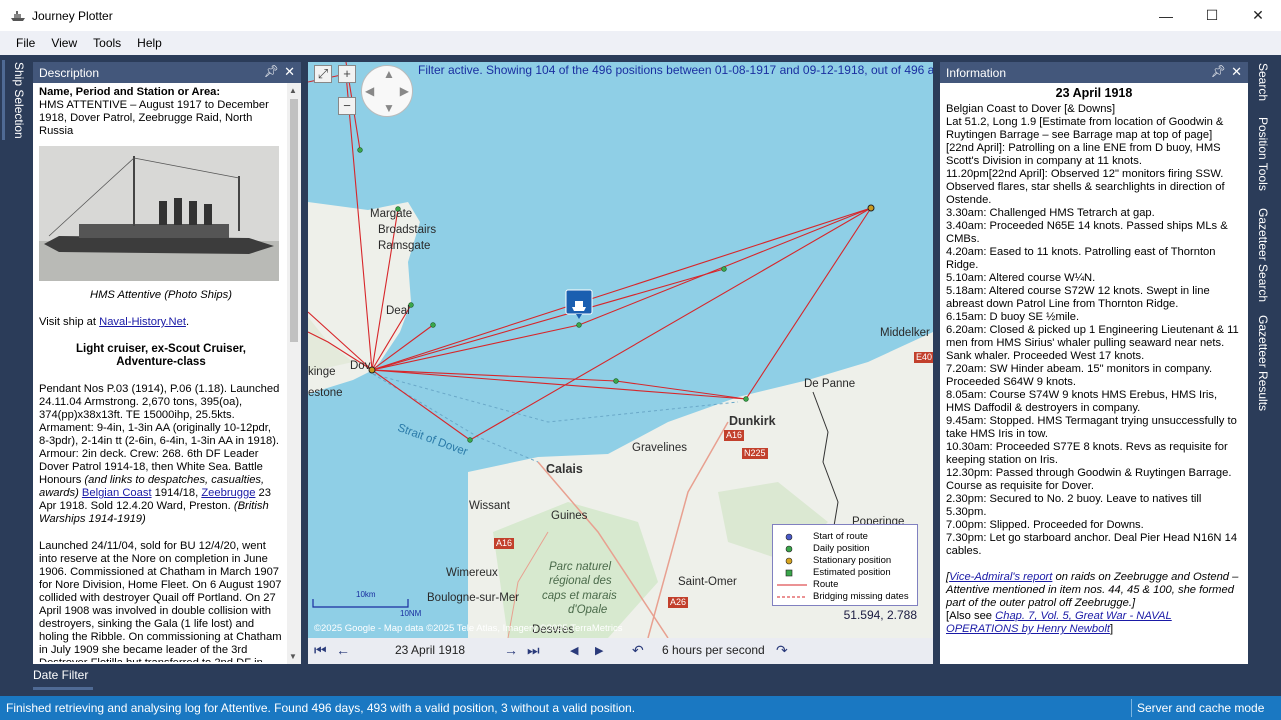 Image resolution: width=1281 pixels, height=720 pixels. What do you see at coordinates (360, 366) in the screenshot?
I see `label-dover: Dov` at bounding box center [360, 366].